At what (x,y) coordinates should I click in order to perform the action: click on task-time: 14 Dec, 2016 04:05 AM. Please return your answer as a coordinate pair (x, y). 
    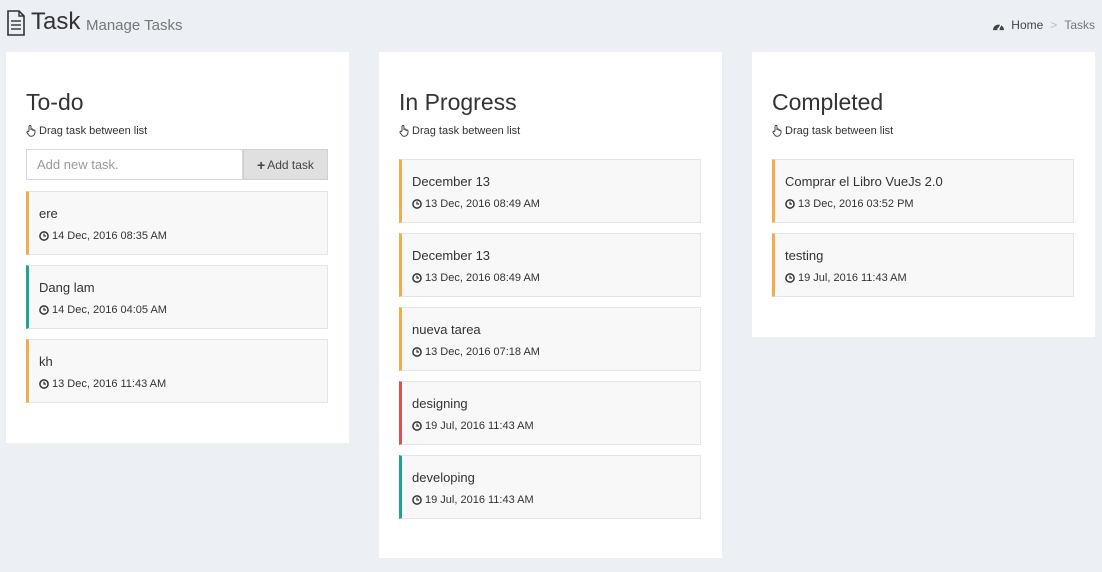
    Looking at the image, I should click on (103, 310).